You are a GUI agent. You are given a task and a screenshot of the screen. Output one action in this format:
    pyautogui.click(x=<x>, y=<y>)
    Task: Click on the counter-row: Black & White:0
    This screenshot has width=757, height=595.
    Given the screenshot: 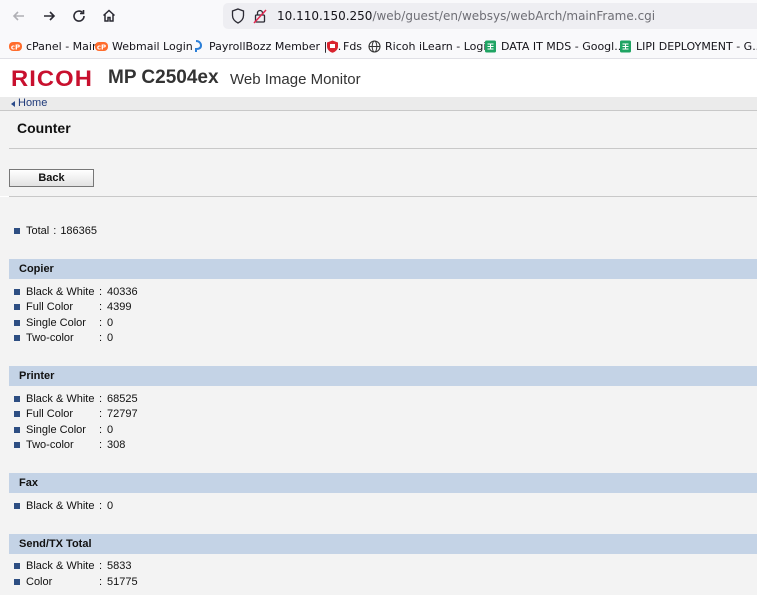 What is the action you would take?
    pyautogui.click(x=63, y=505)
    